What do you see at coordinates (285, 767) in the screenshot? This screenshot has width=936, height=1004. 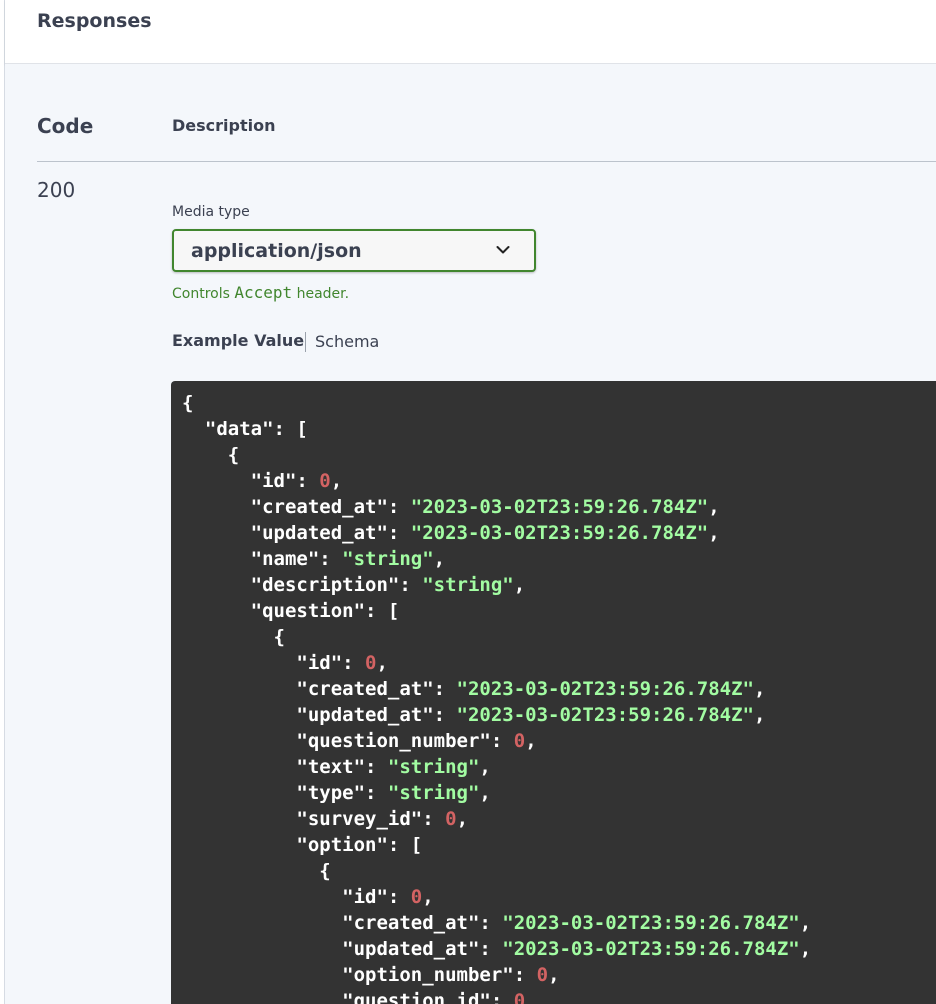 I see `code-punct: "text":` at bounding box center [285, 767].